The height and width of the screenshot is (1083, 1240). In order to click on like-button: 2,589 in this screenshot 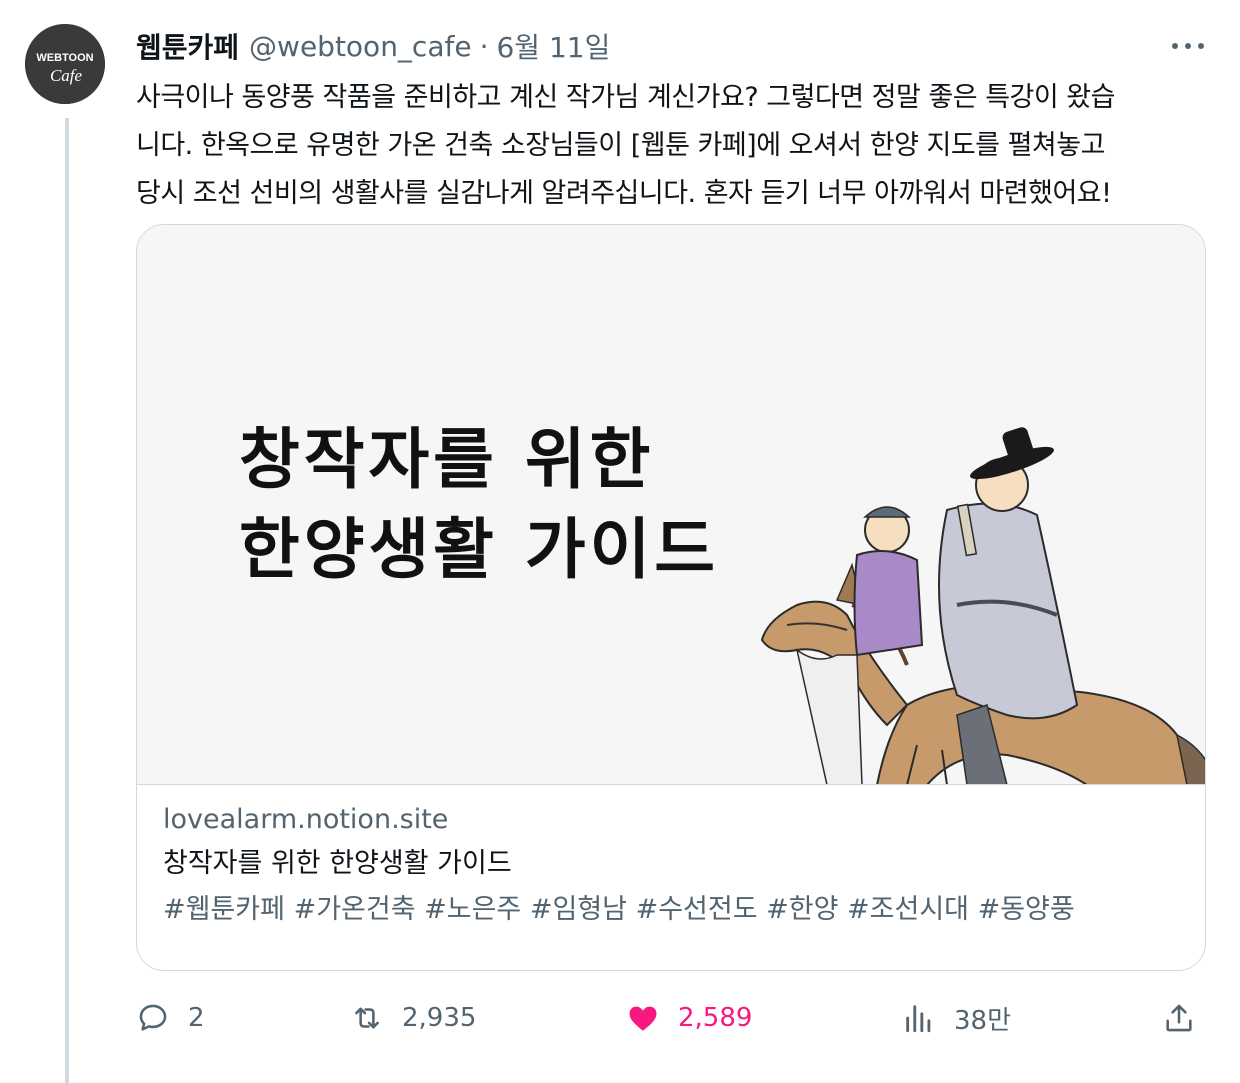, I will do `click(689, 1018)`.